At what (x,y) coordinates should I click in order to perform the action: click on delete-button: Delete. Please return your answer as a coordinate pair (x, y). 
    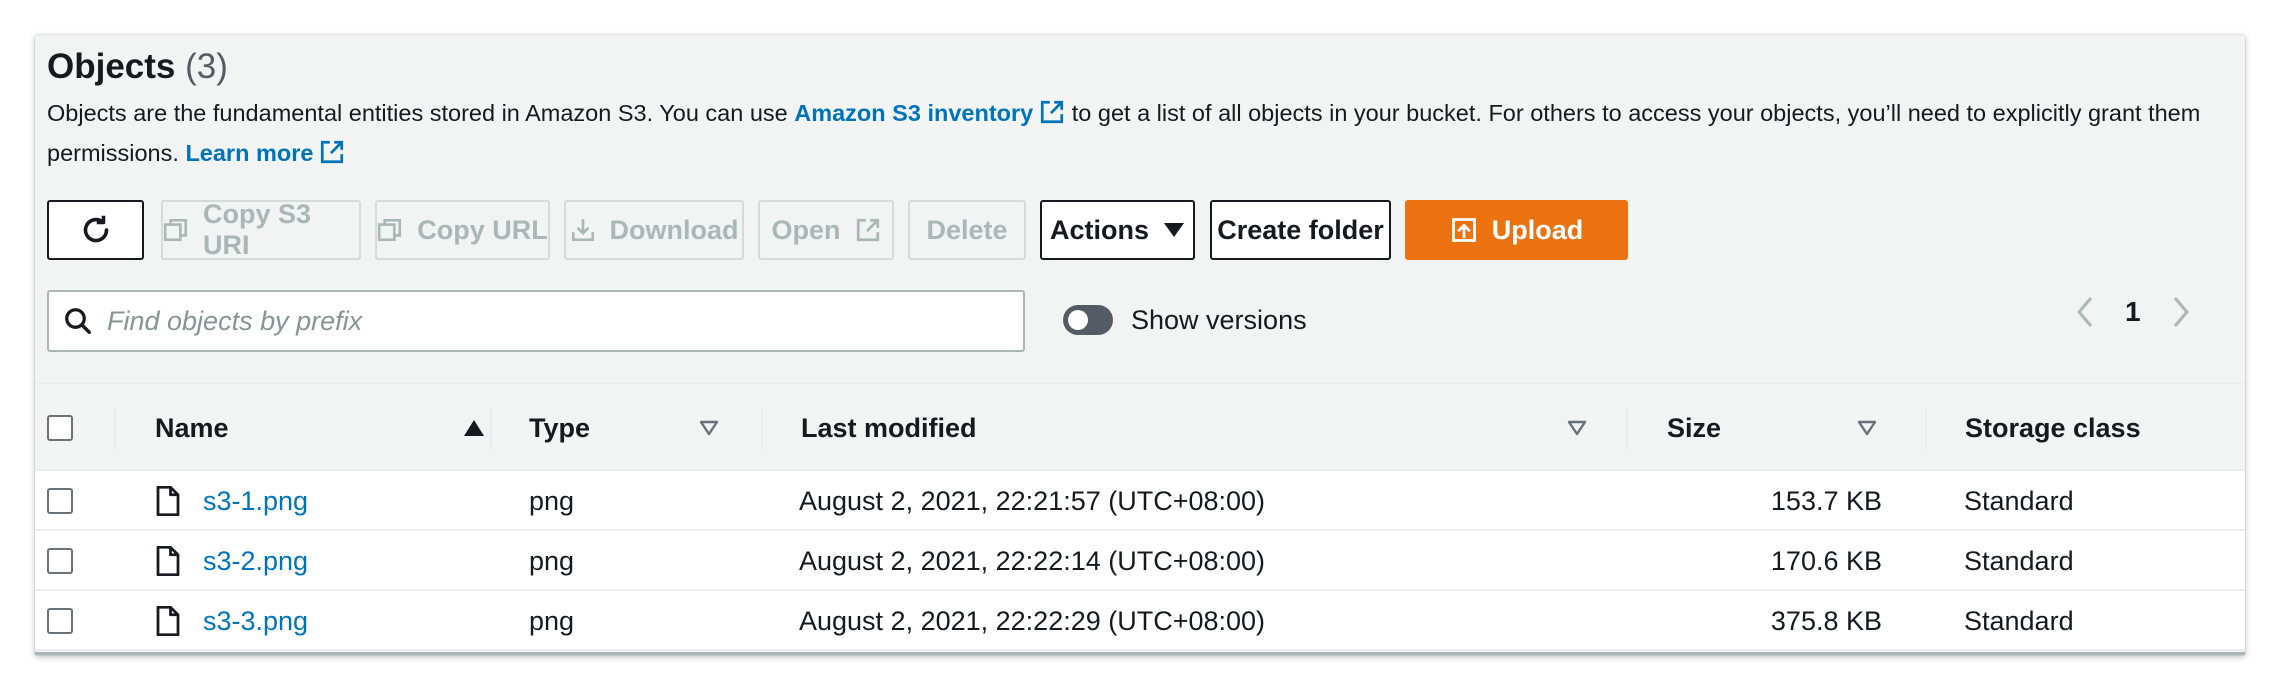
    Looking at the image, I should click on (967, 230).